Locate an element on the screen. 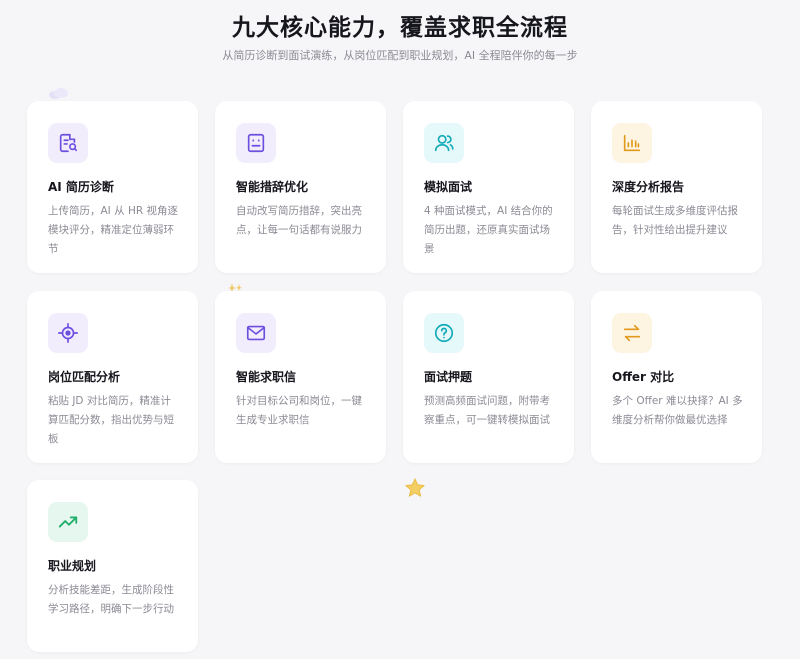  feature-description: 每轮面试生成多维度评估报告，针对性给出提升建议 is located at coordinates (675, 220).